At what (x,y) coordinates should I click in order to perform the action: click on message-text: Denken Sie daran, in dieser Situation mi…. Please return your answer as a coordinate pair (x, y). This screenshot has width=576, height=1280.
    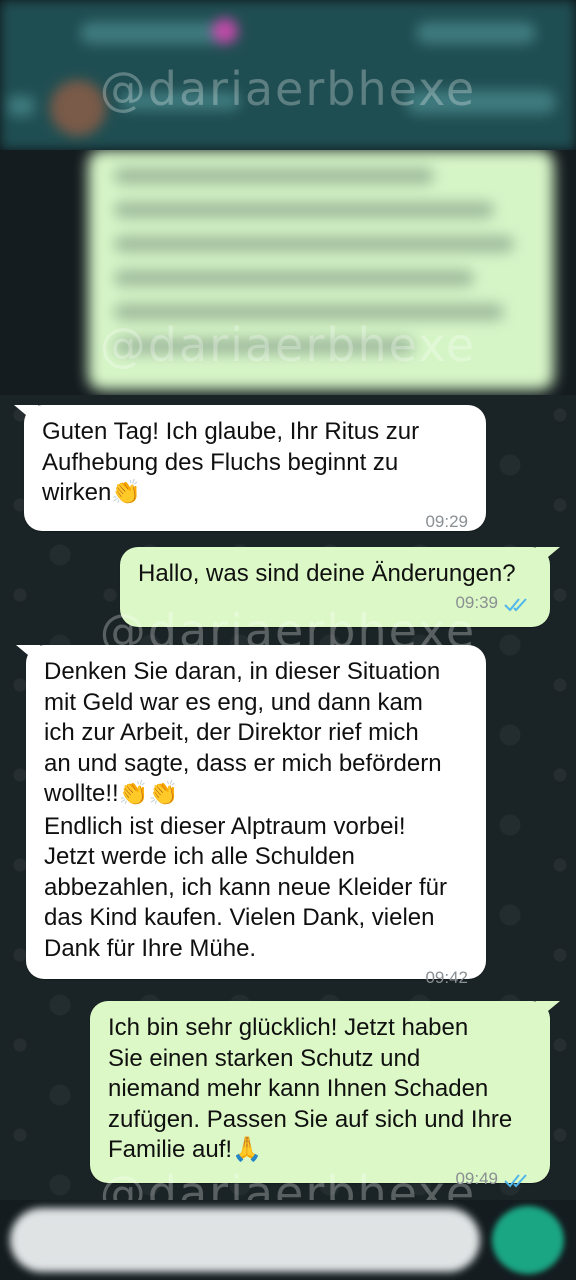
    Looking at the image, I should click on (243, 732).